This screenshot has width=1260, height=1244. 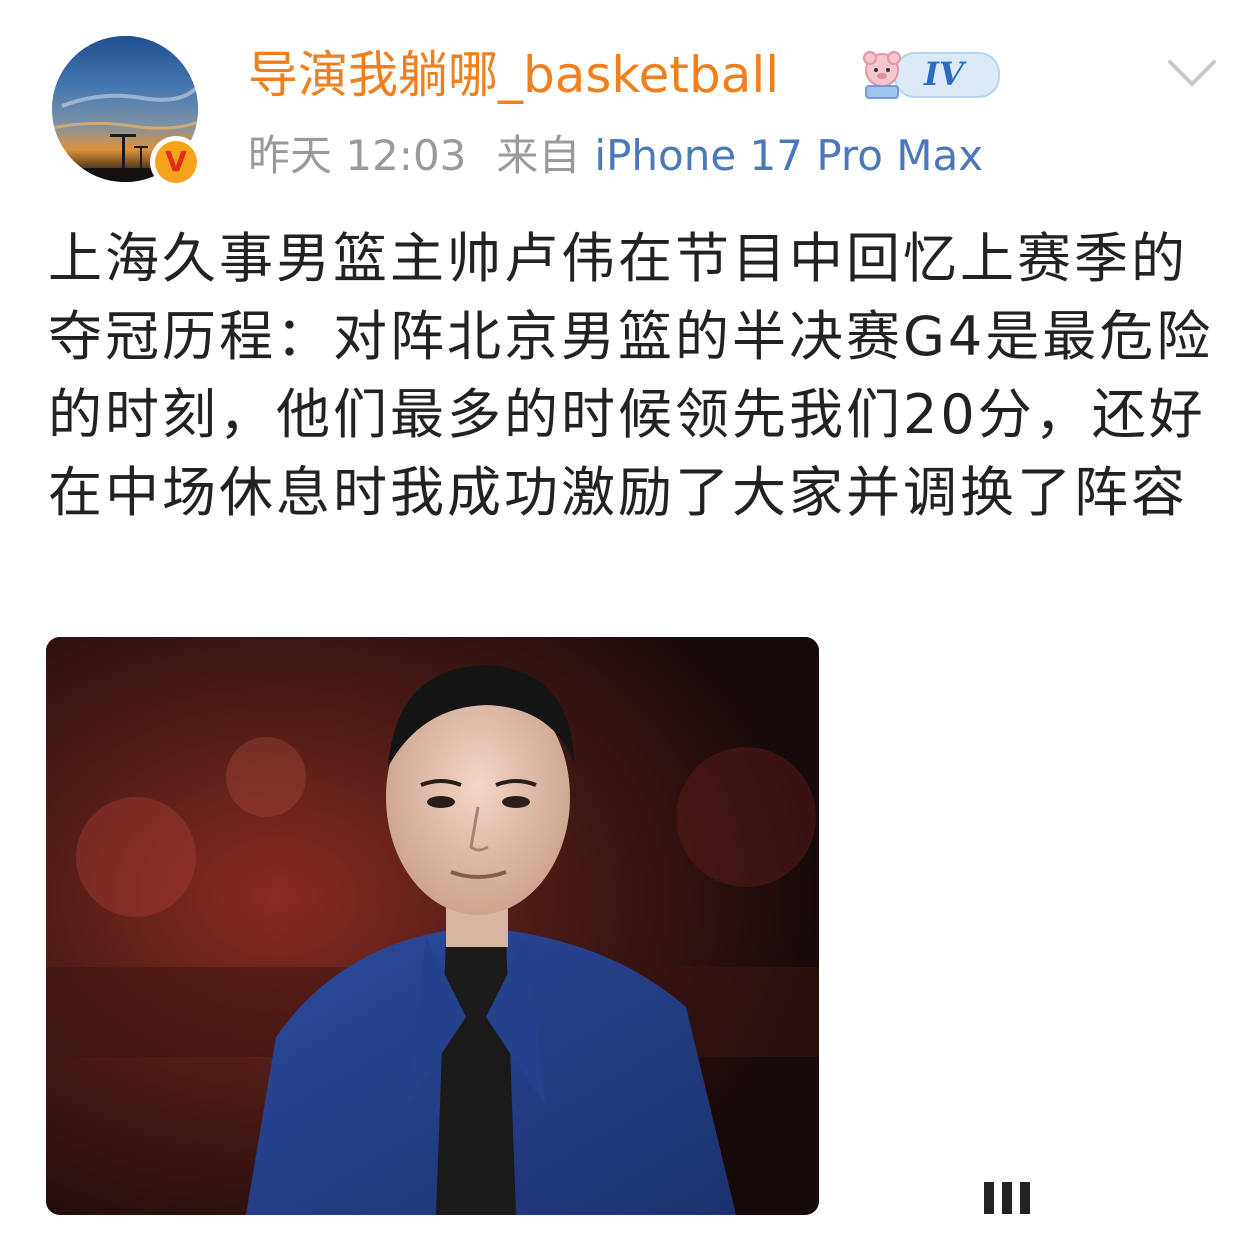 What do you see at coordinates (513, 75) in the screenshot?
I see `author-name: 导演我躺哪_basketball` at bounding box center [513, 75].